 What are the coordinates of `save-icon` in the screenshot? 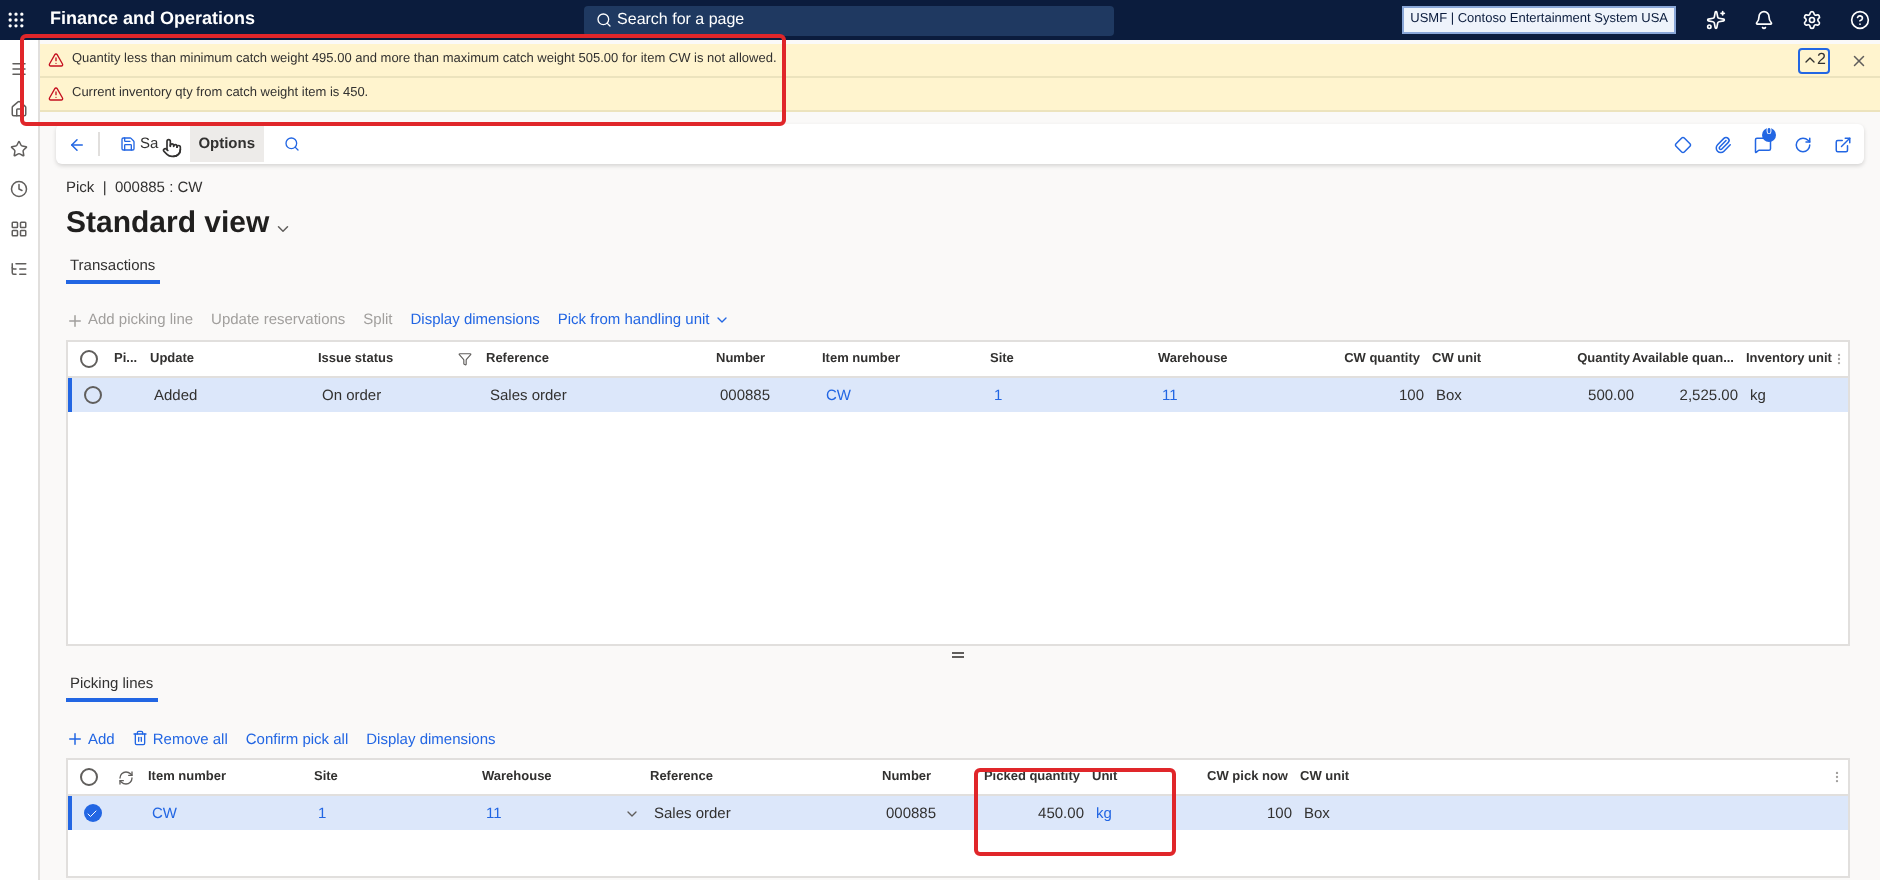 It's located at (128, 144).